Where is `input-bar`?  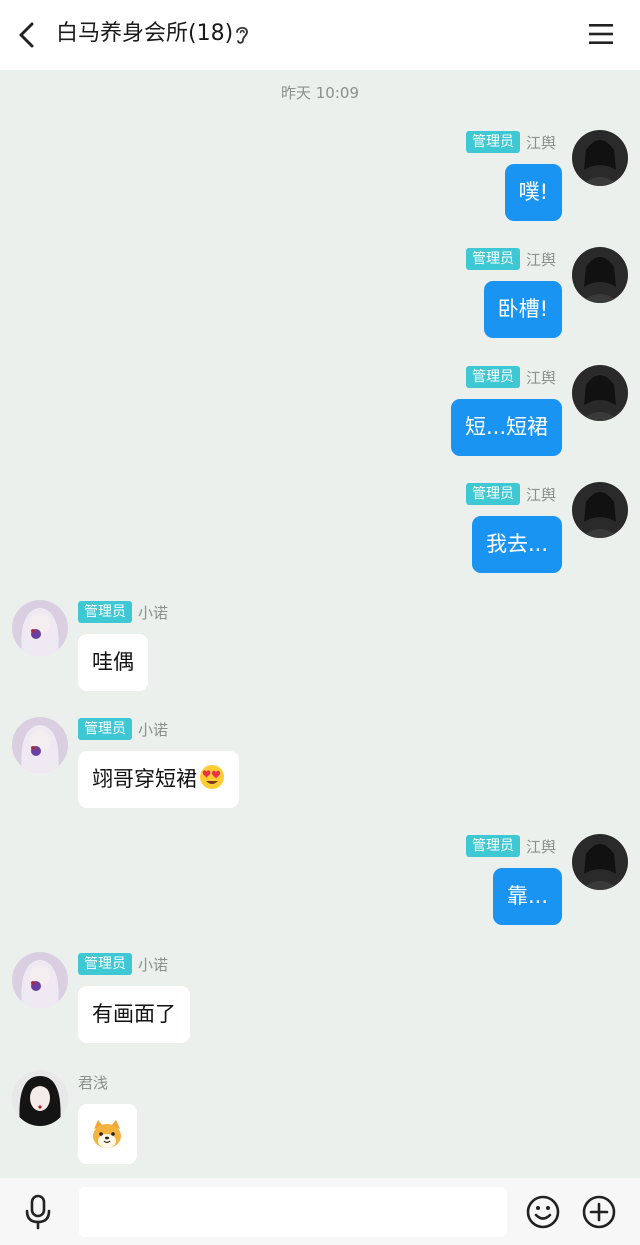
input-bar is located at coordinates (320, 1211).